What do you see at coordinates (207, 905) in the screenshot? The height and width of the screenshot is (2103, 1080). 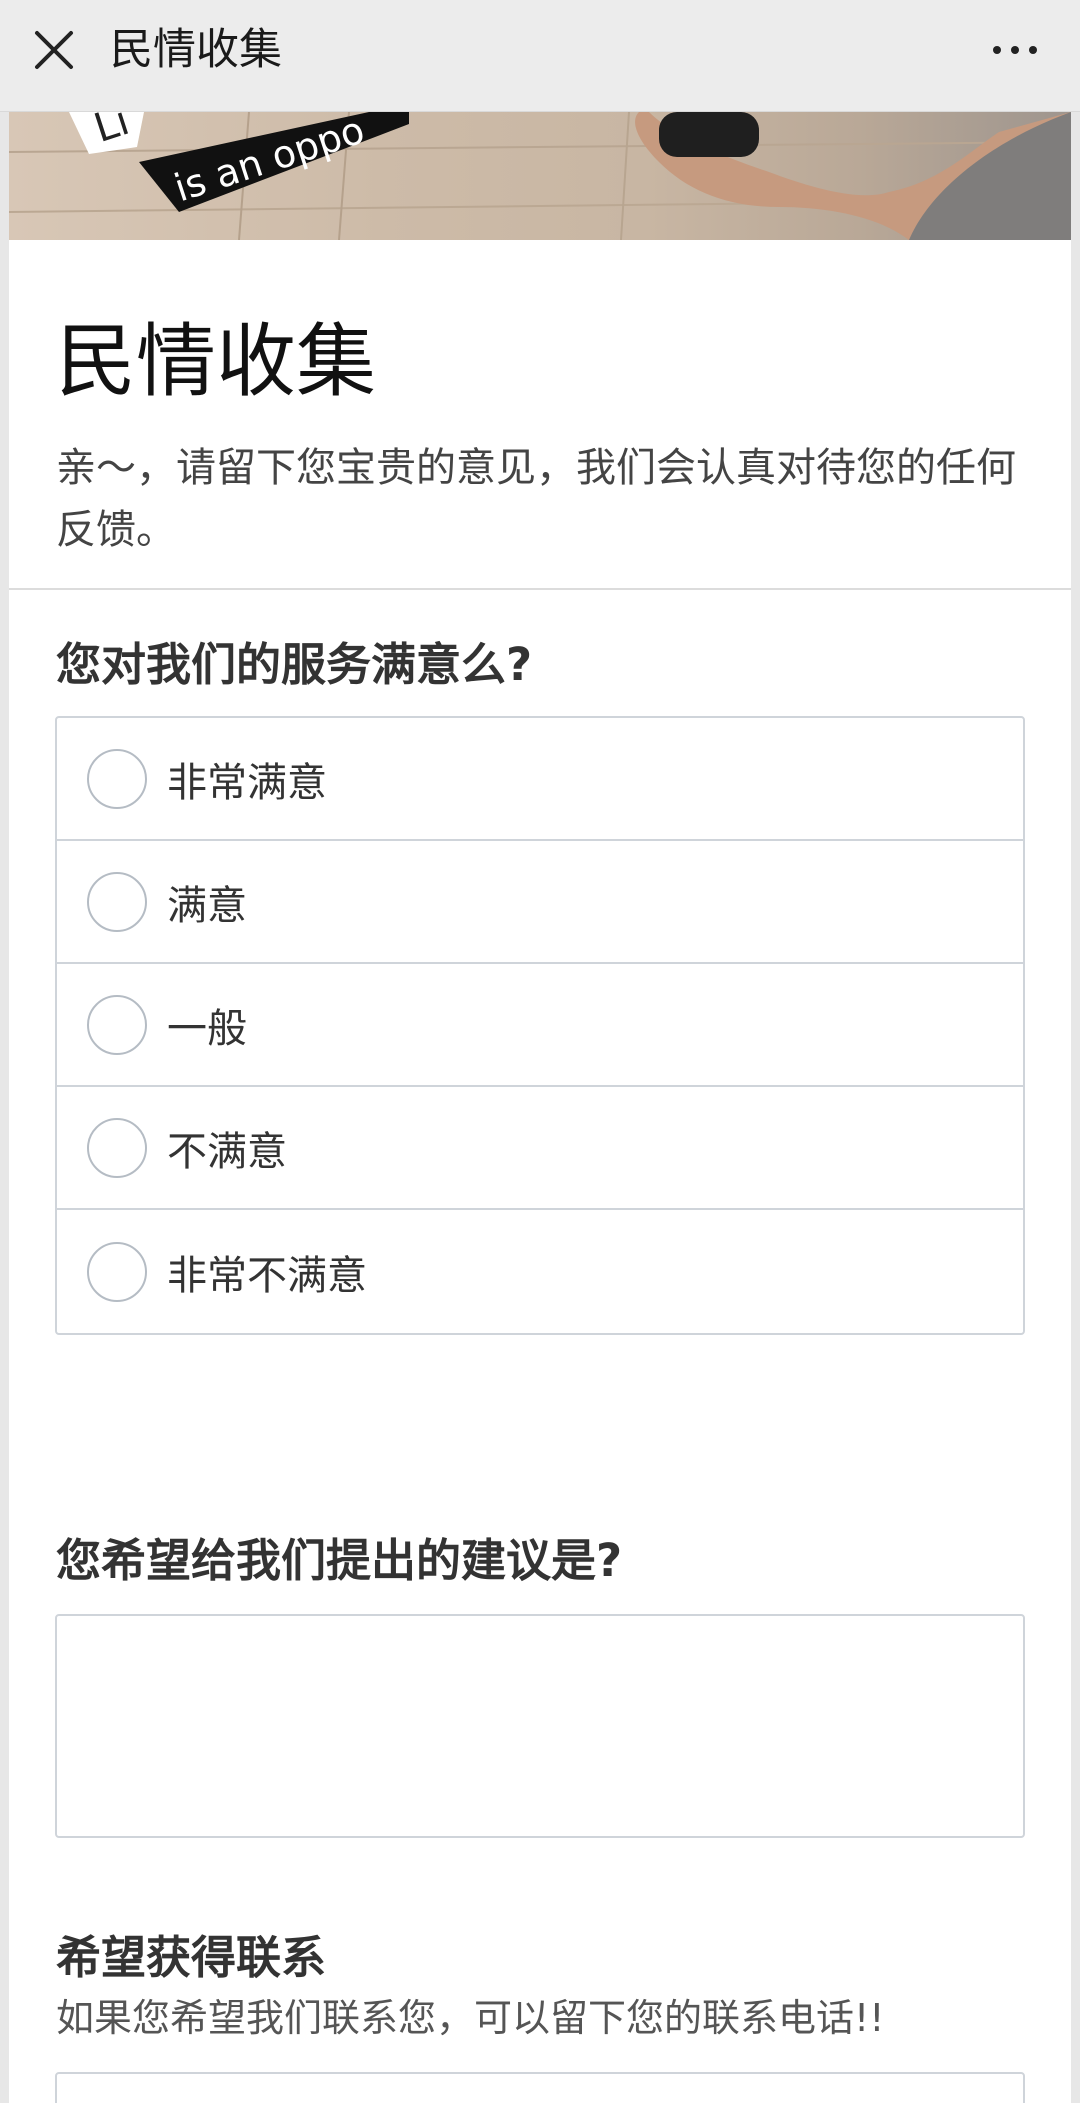 I see `option-label: 满意` at bounding box center [207, 905].